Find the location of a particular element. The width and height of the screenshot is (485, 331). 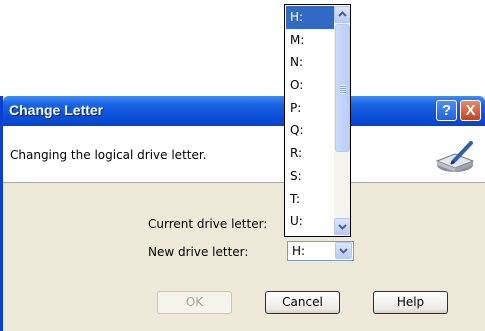

help-icon: ? is located at coordinates (446, 110).